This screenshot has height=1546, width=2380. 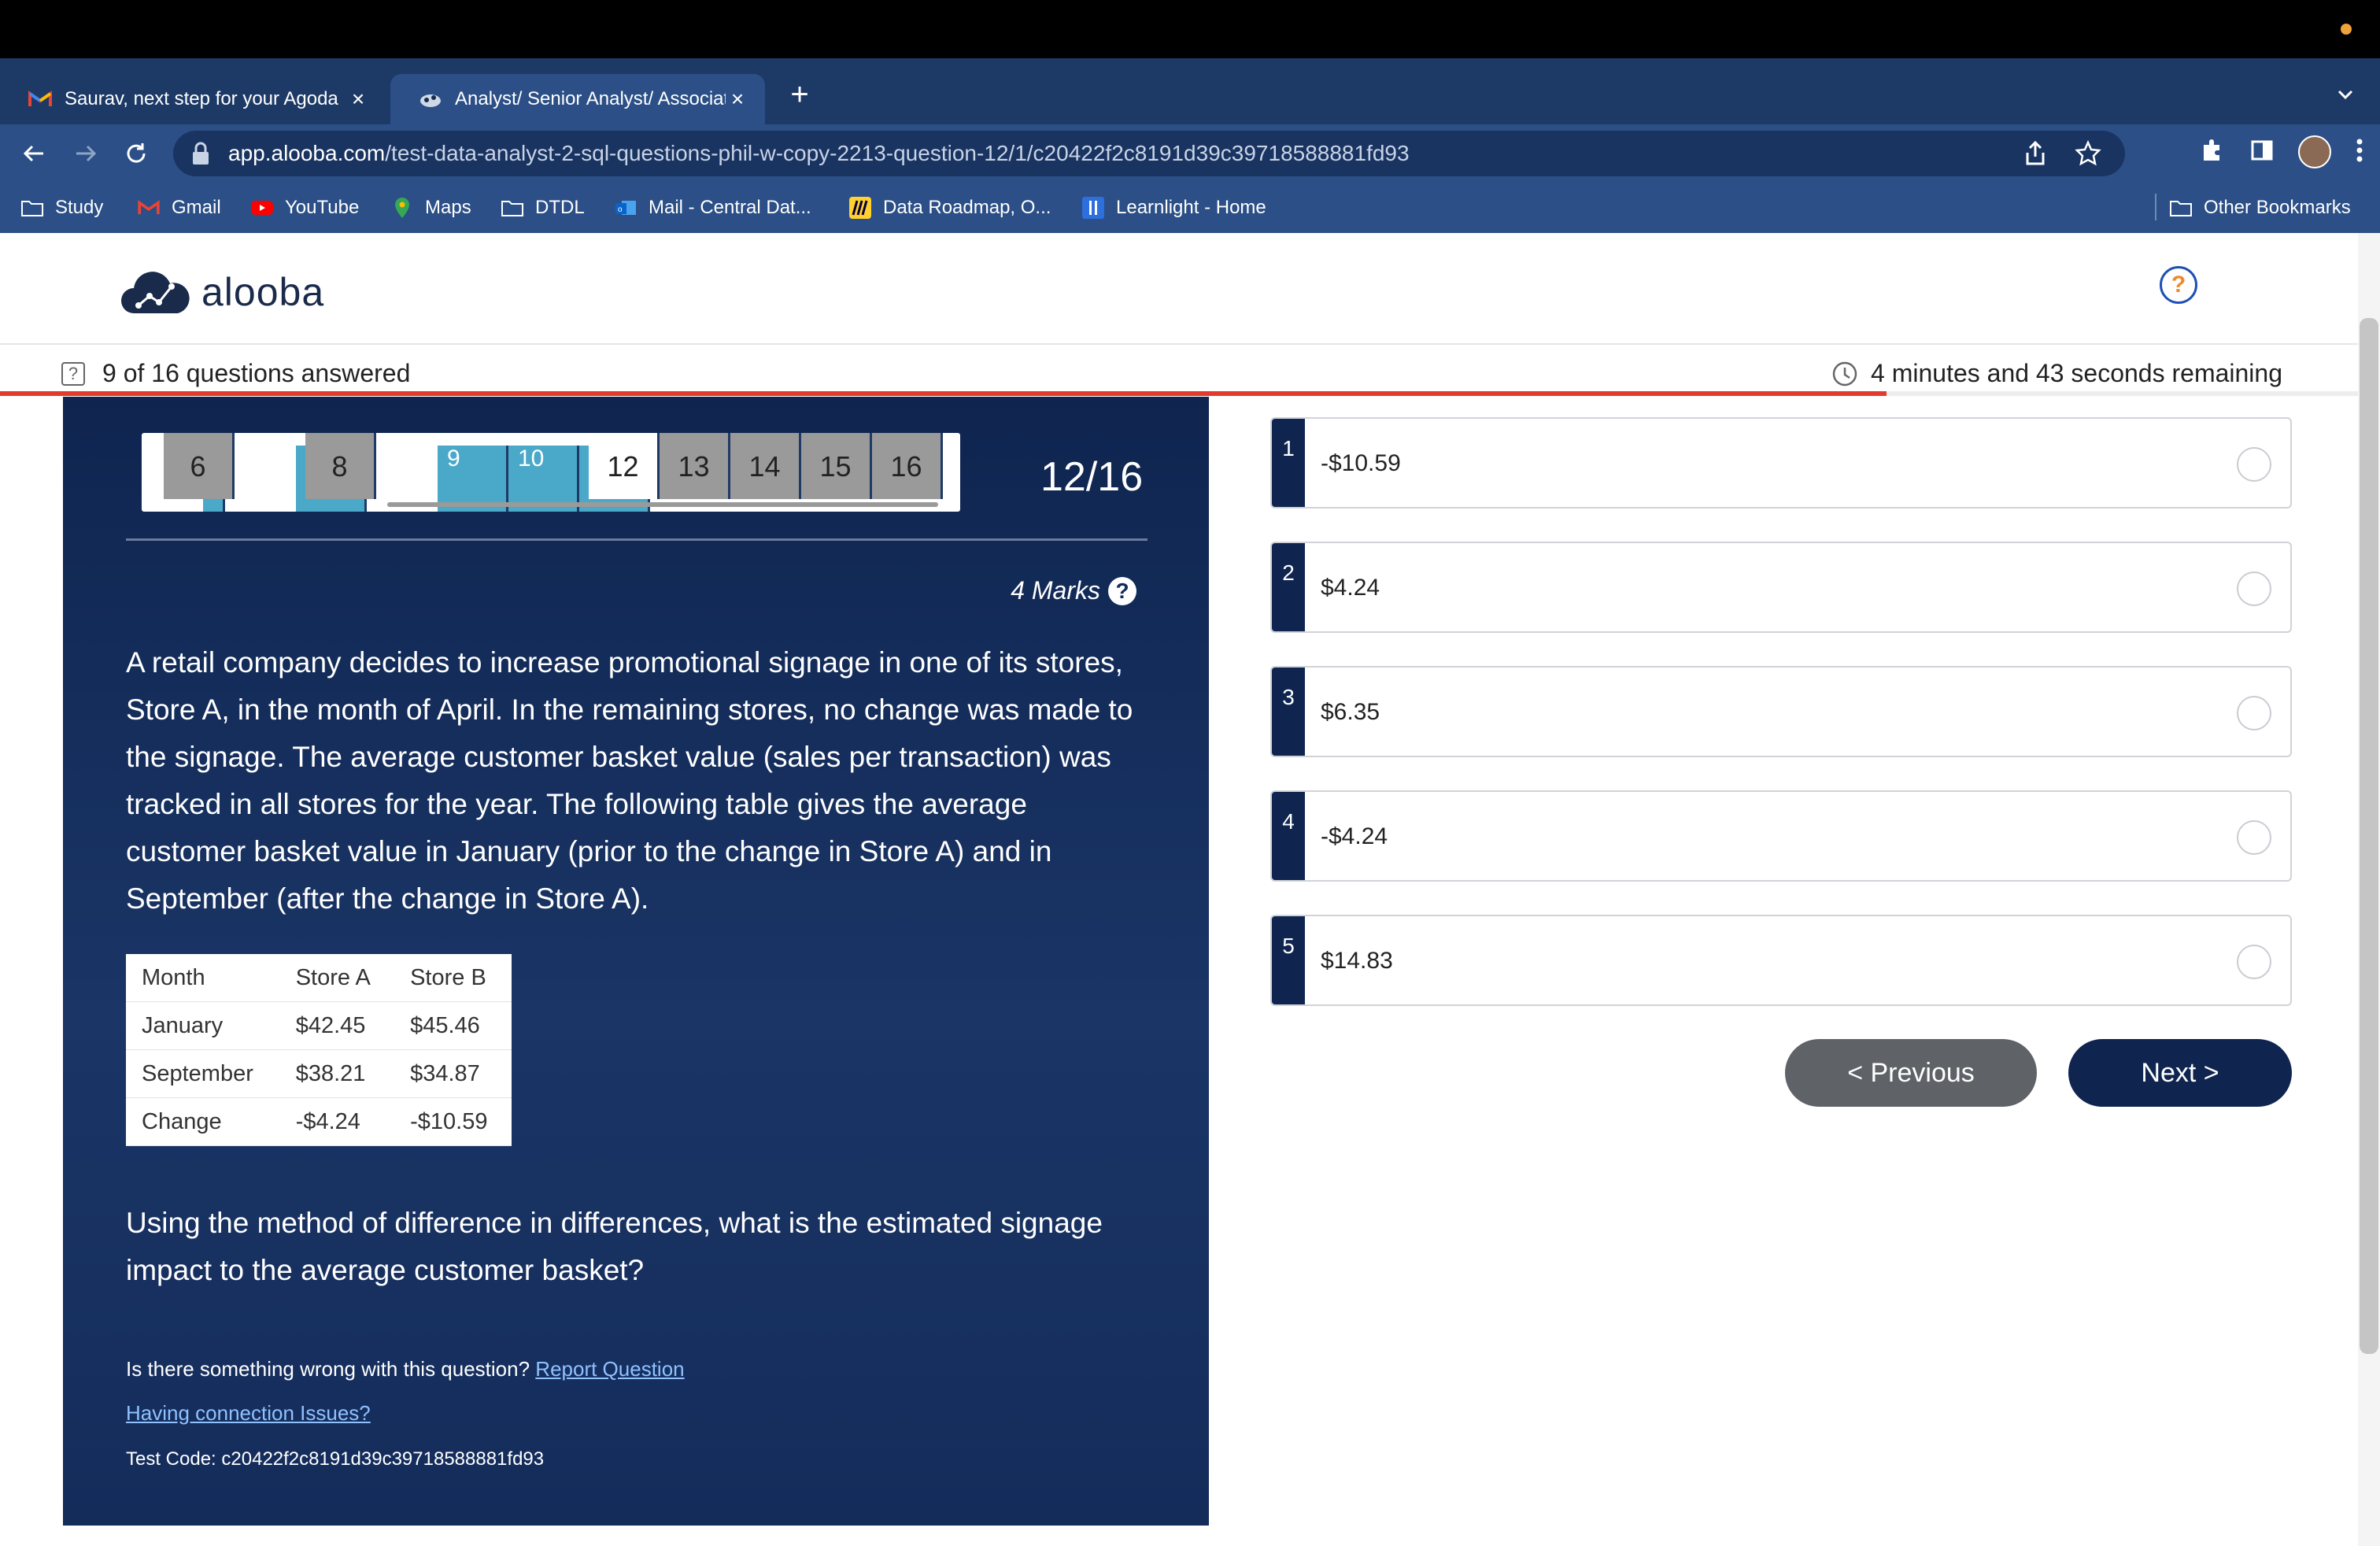 What do you see at coordinates (2346, 29) in the screenshot?
I see `status-dot-icon` at bounding box center [2346, 29].